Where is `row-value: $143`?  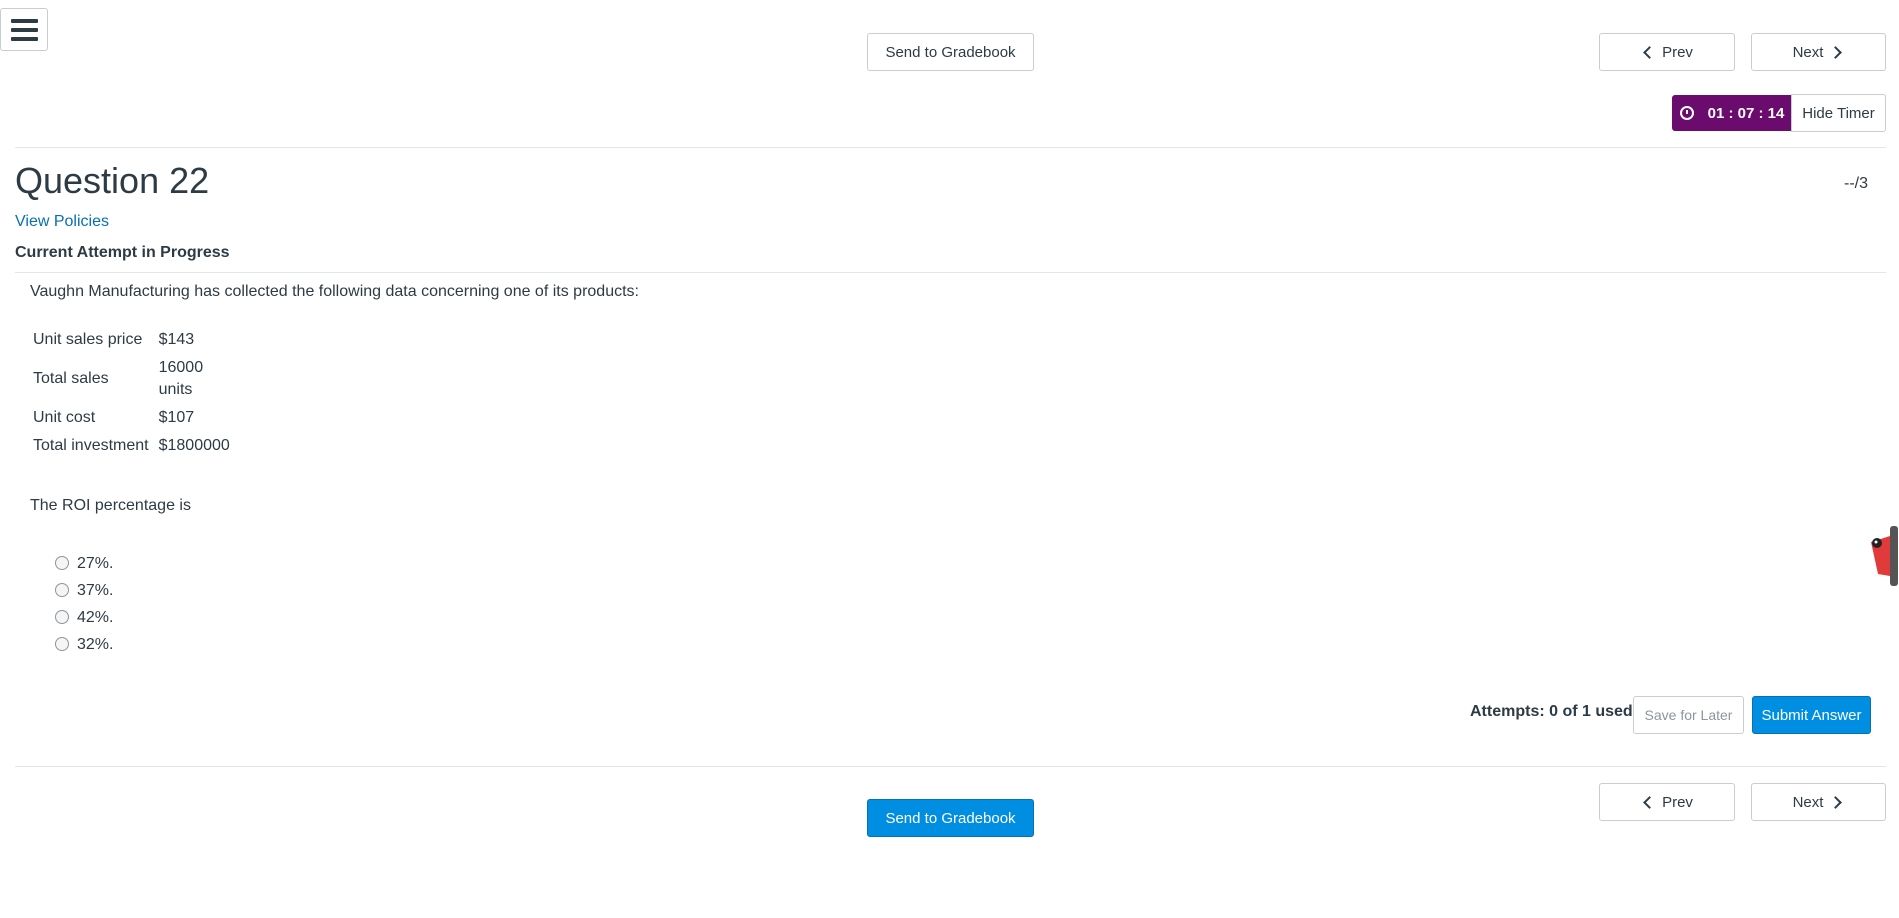 row-value: $143 is located at coordinates (176, 339).